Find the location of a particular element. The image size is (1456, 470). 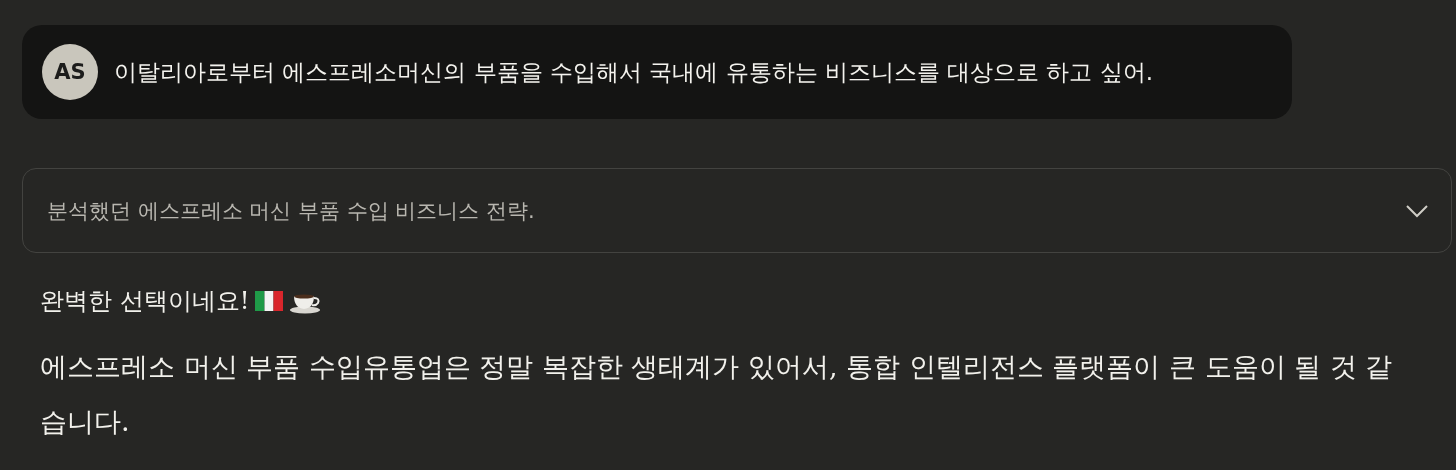

avatar: AS is located at coordinates (70, 72).